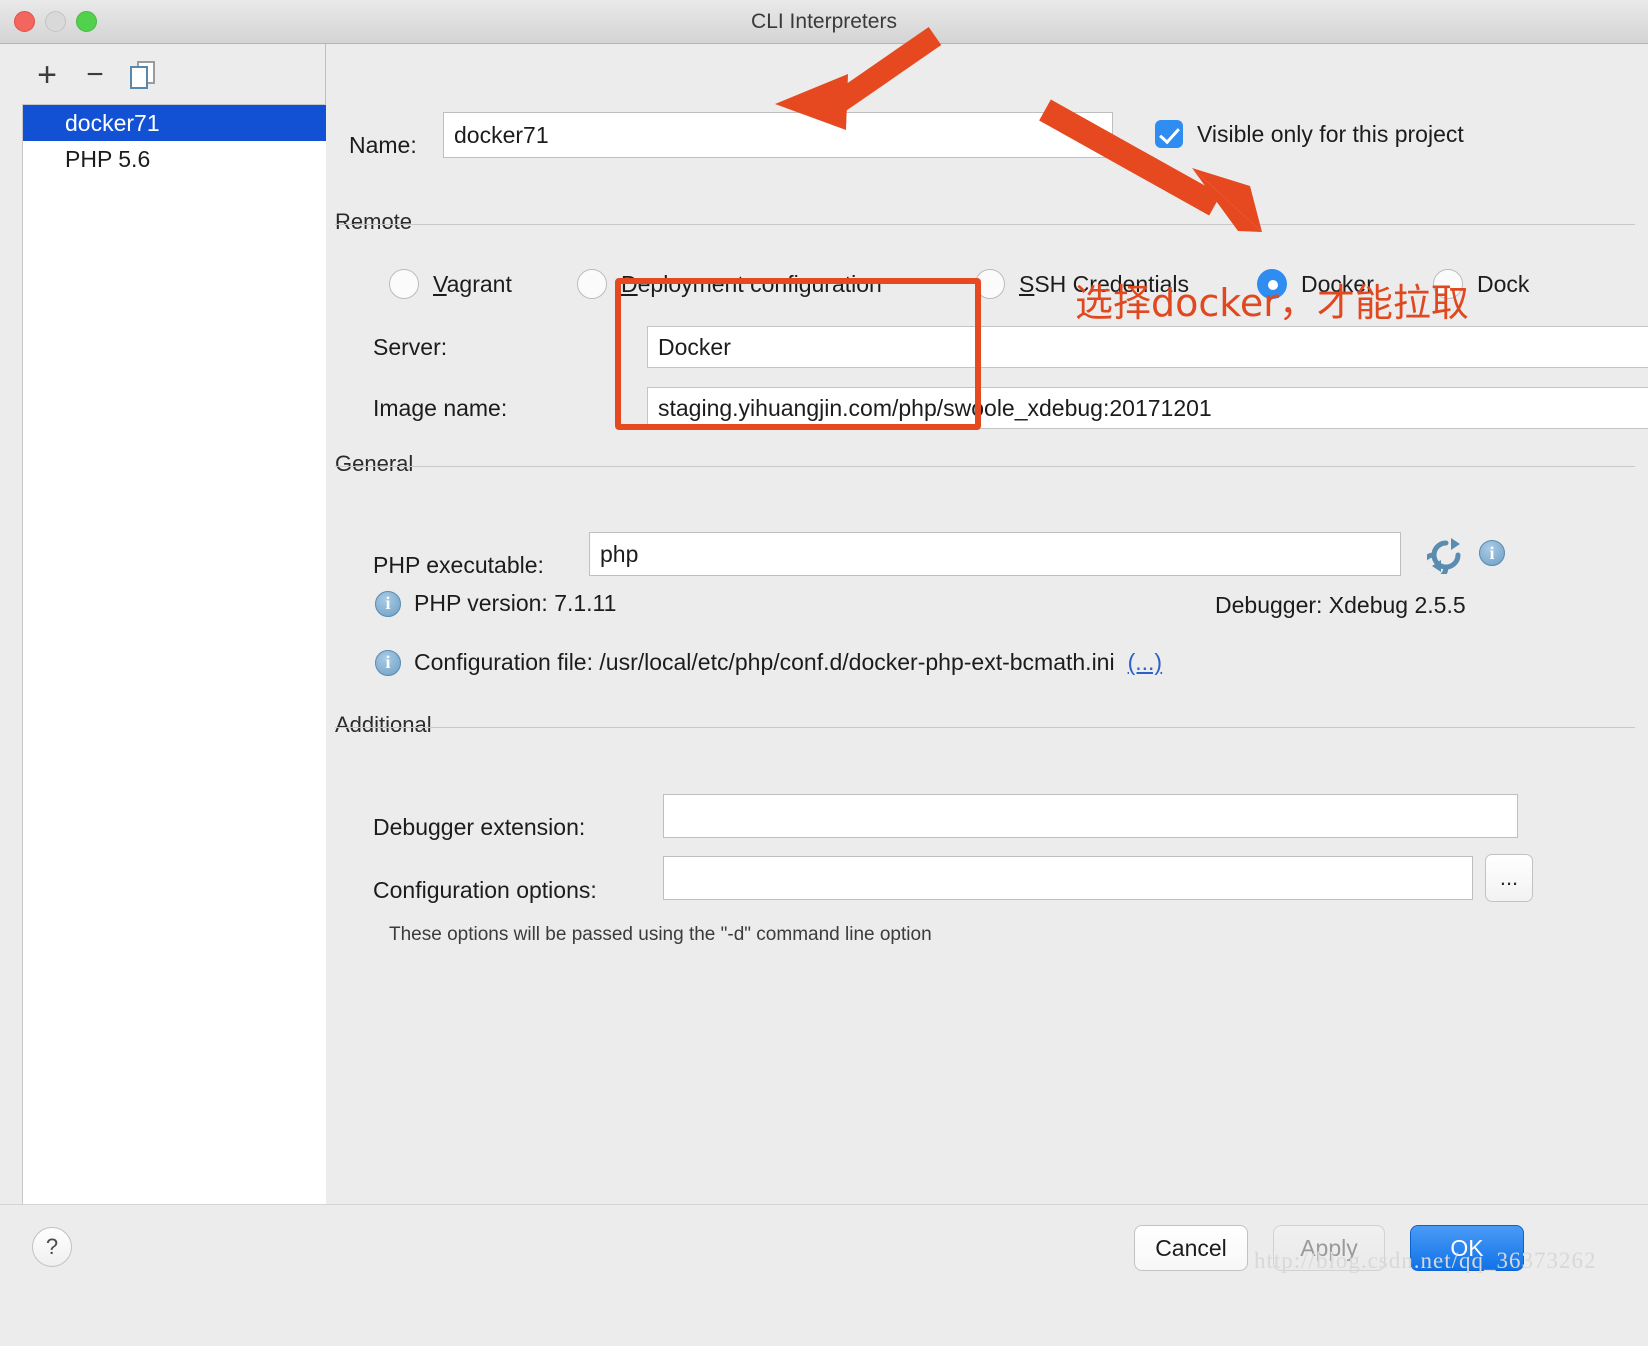 This screenshot has height=1346, width=1648. Describe the element at coordinates (388, 662) in the screenshot. I see `configuration-file-info-icon: i` at that location.